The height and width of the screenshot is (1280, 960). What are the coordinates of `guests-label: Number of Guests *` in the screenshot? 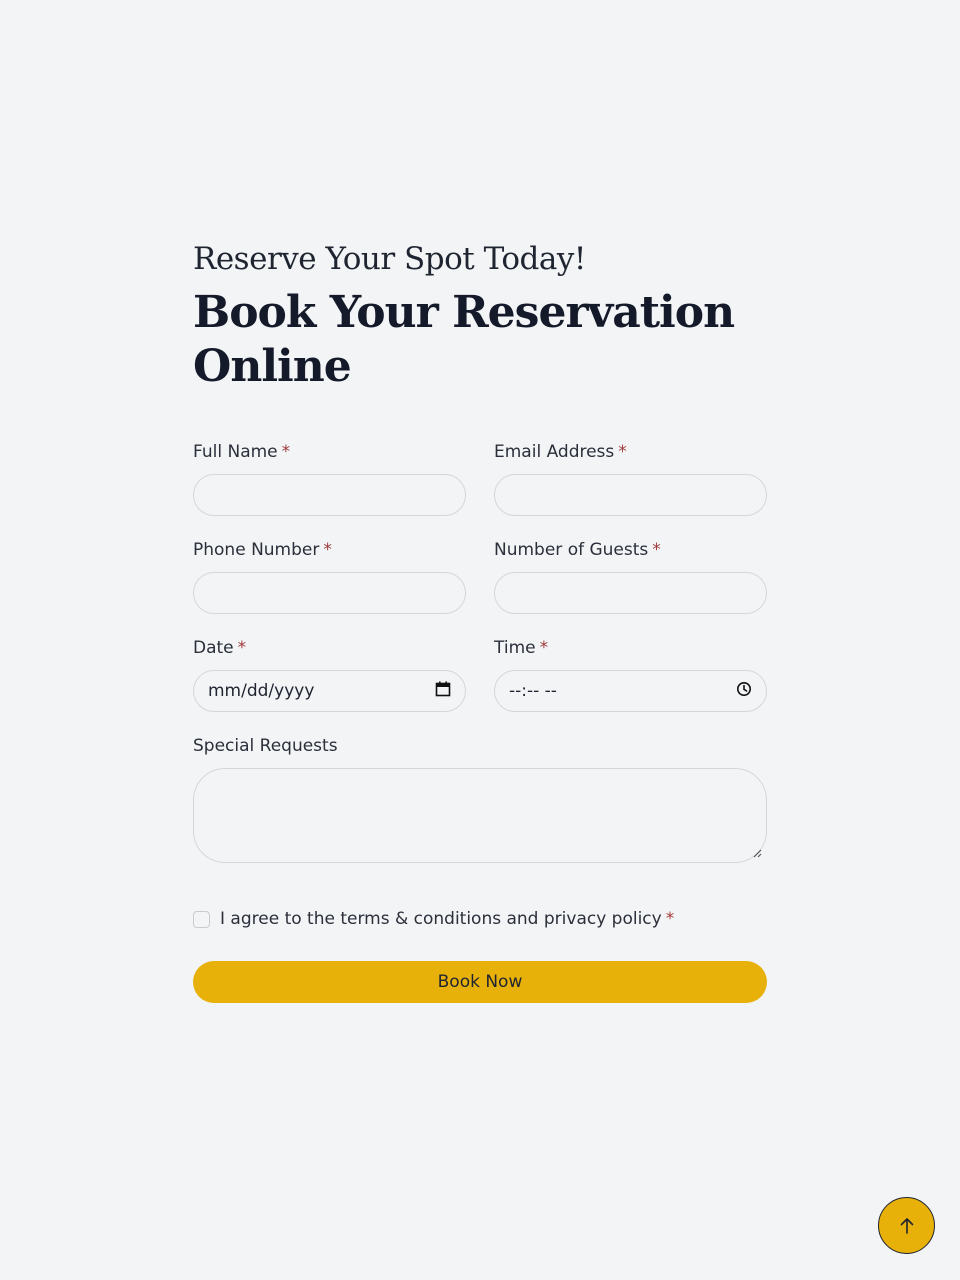 It's located at (630, 550).